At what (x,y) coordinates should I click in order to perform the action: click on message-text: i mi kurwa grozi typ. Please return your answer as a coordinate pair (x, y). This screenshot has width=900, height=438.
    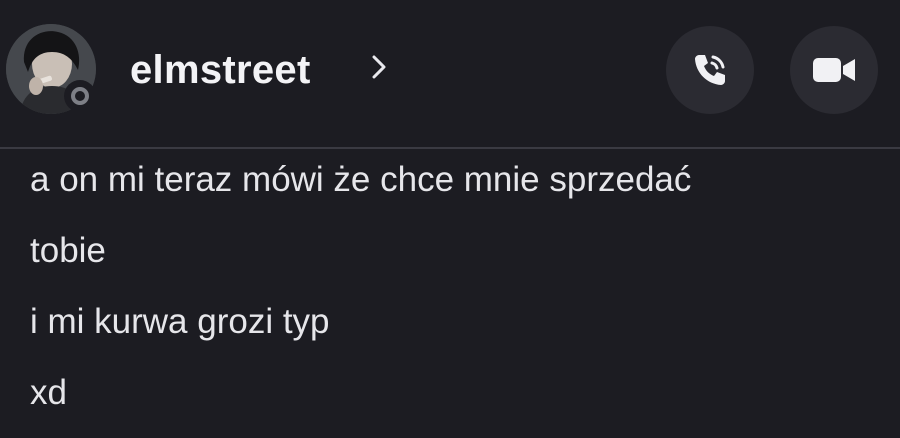
    Looking at the image, I should click on (460, 322).